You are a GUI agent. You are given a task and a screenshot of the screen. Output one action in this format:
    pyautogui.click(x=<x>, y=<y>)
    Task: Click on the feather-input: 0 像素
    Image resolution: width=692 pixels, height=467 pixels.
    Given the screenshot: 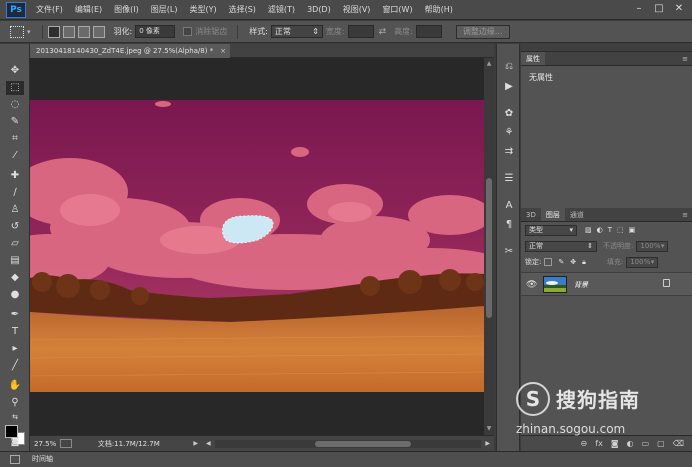 What is the action you would take?
    pyautogui.click(x=155, y=31)
    